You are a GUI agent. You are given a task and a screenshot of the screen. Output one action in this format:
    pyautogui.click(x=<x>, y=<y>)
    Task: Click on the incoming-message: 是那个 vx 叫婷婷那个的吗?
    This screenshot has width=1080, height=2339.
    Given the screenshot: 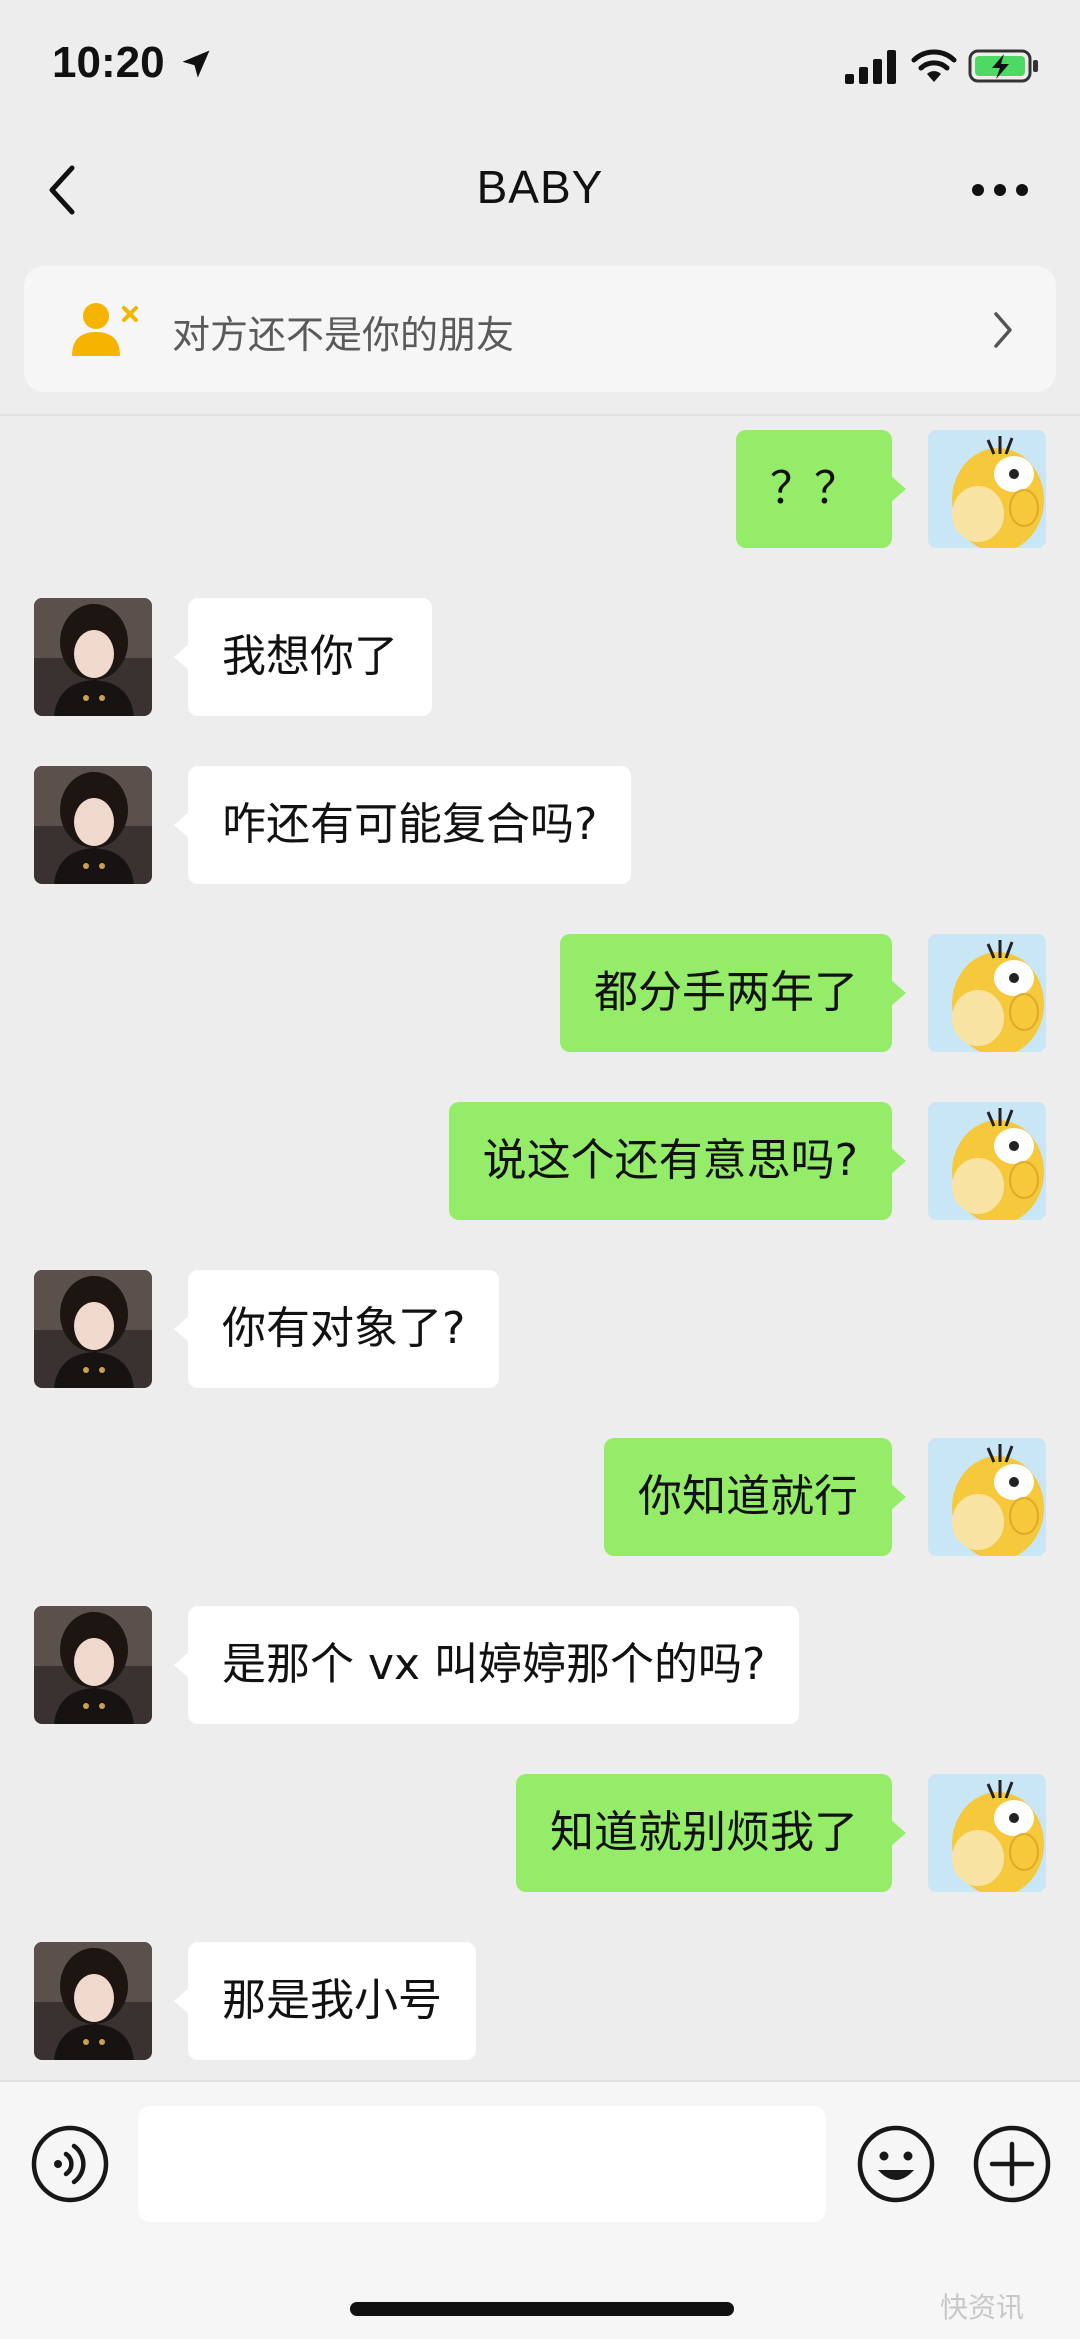 What is the action you would take?
    pyautogui.click(x=540, y=1665)
    